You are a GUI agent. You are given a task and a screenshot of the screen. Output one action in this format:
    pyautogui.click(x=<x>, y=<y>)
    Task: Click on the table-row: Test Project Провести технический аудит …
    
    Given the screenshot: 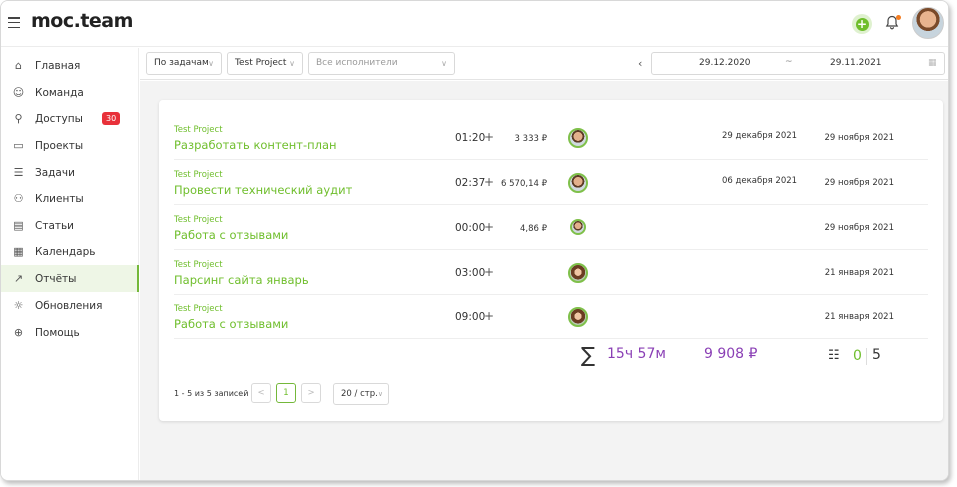 What is the action you would take?
    pyautogui.click(x=551, y=182)
    